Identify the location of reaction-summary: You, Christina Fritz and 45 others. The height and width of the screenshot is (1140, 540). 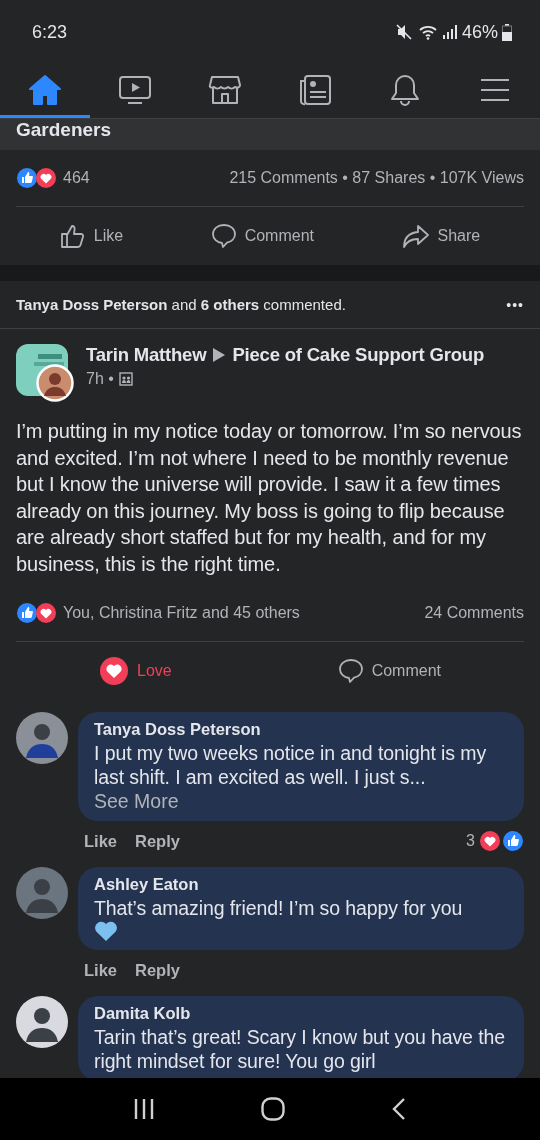
(181, 613).